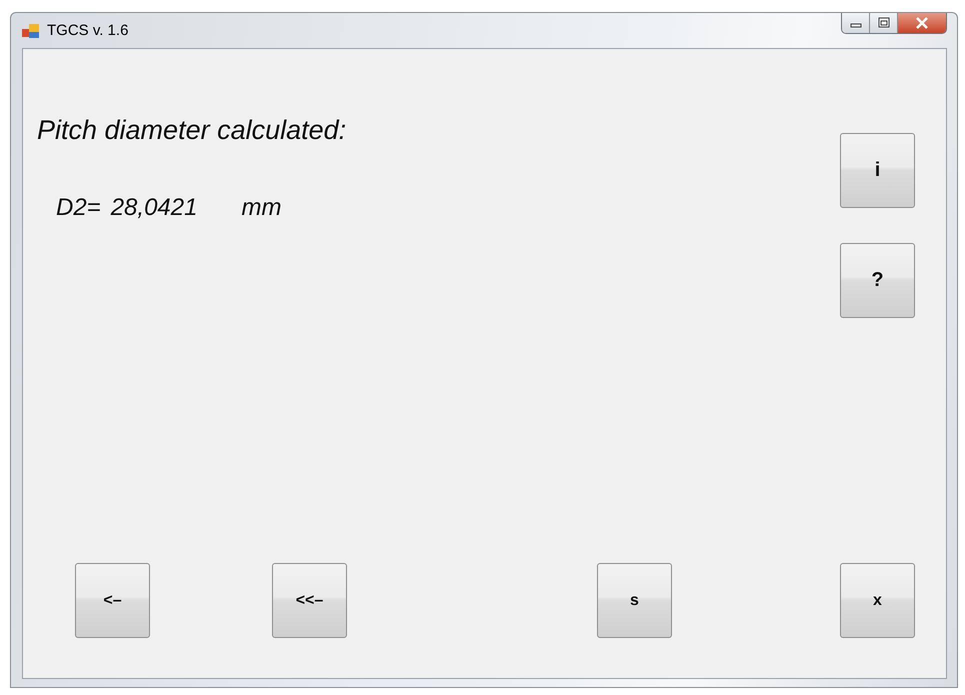 The image size is (965, 695). I want to click on result-label: D2=, so click(78, 208).